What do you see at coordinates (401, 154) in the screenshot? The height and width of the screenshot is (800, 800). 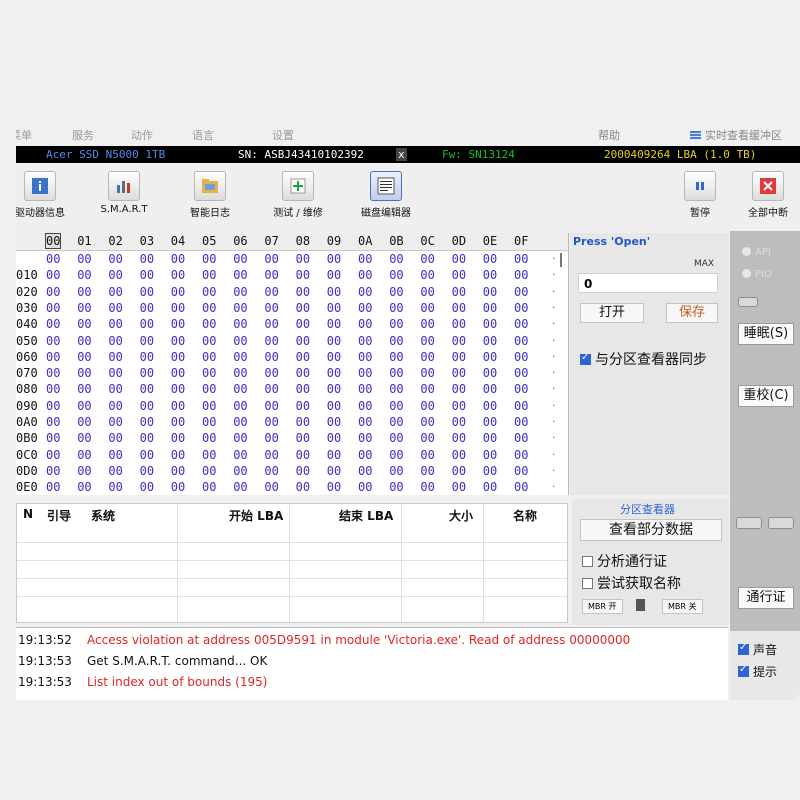 I see `drive-close-button: x` at bounding box center [401, 154].